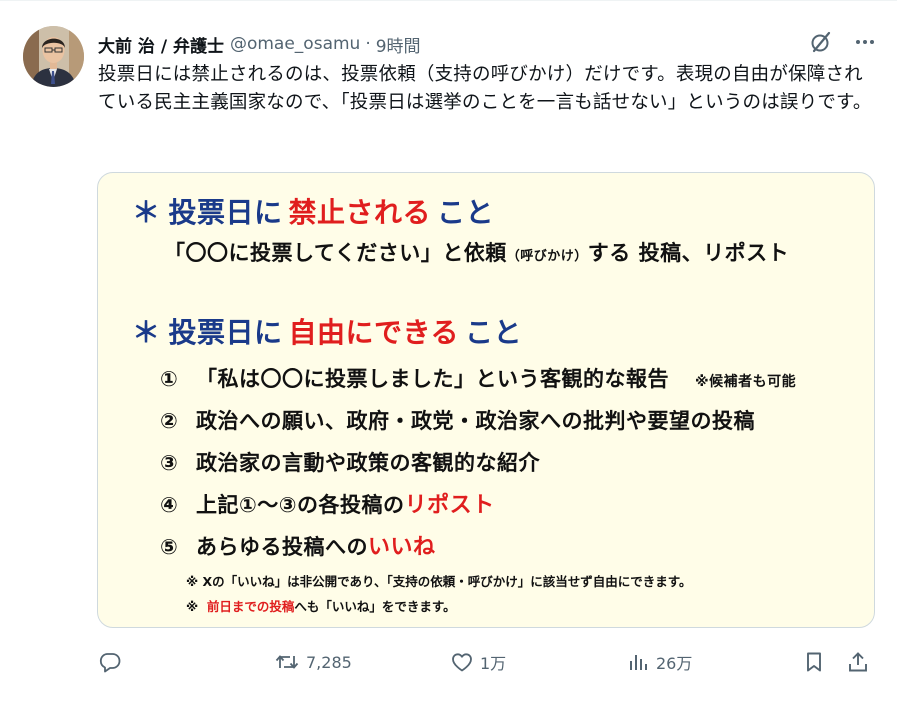 The image size is (897, 705). What do you see at coordinates (821, 42) in the screenshot?
I see `grok-icon` at bounding box center [821, 42].